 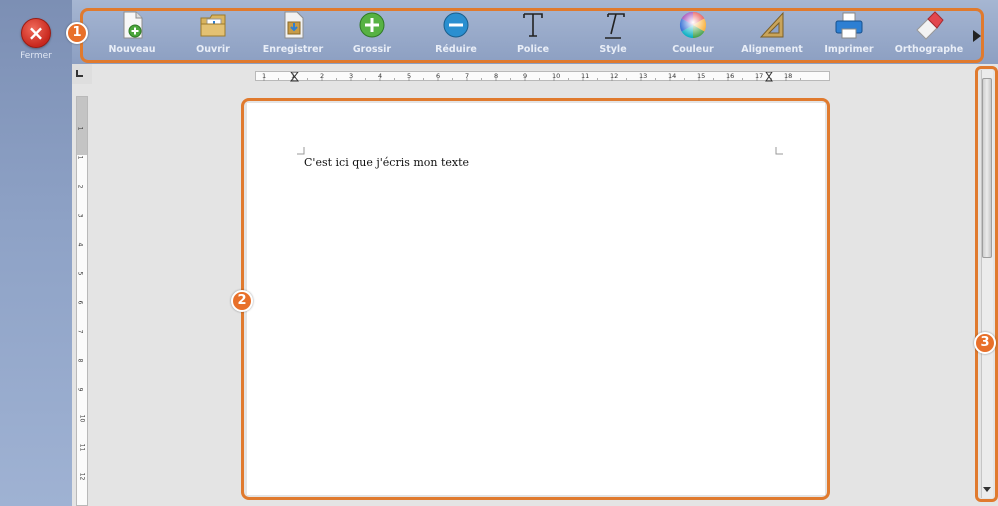 I want to click on print-label: Imprimer, so click(x=849, y=49).